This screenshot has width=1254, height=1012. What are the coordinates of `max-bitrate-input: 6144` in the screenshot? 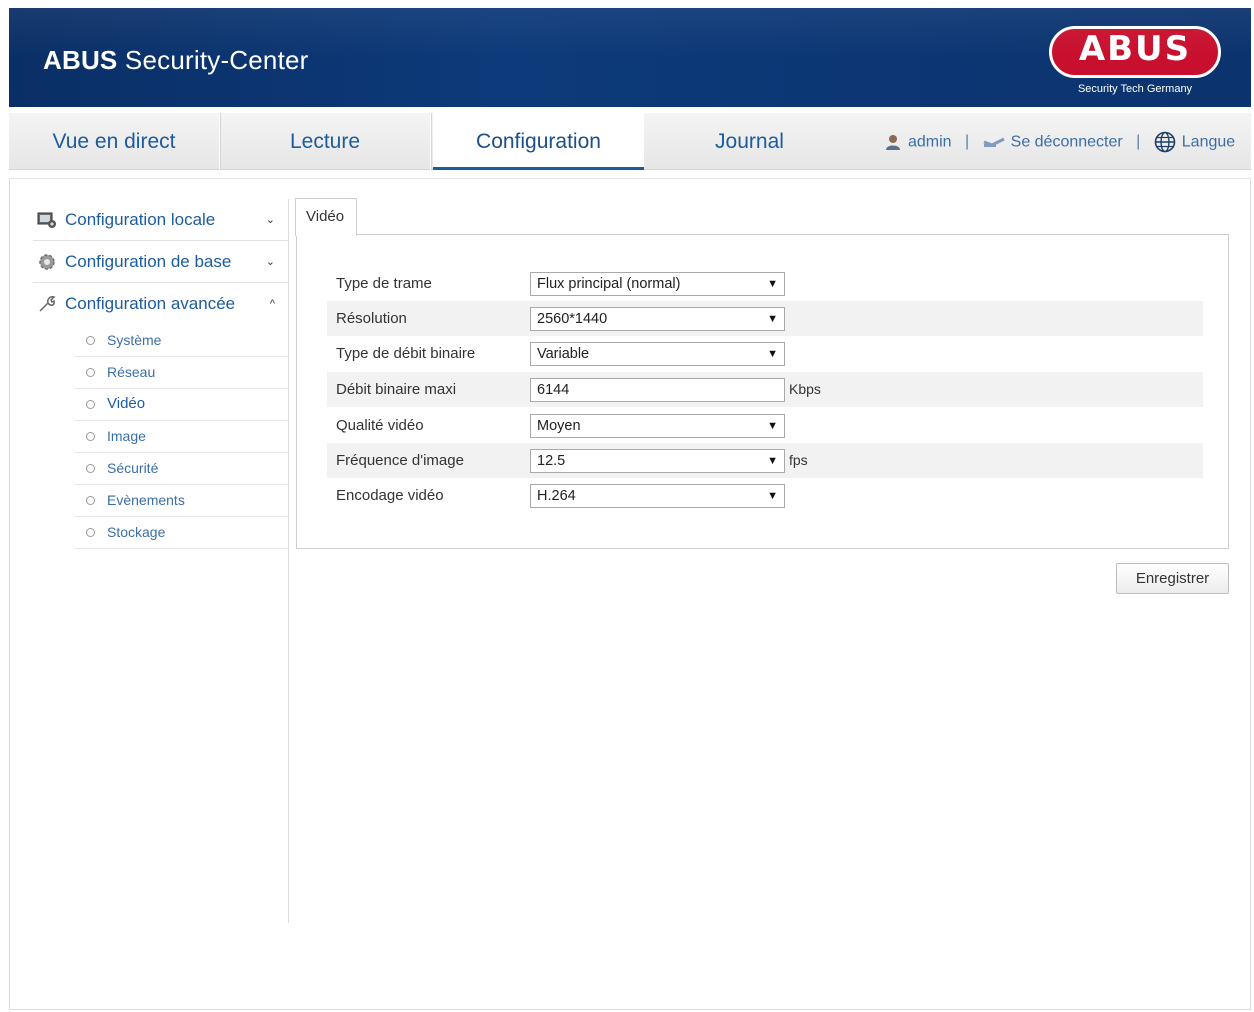 It's located at (657, 390).